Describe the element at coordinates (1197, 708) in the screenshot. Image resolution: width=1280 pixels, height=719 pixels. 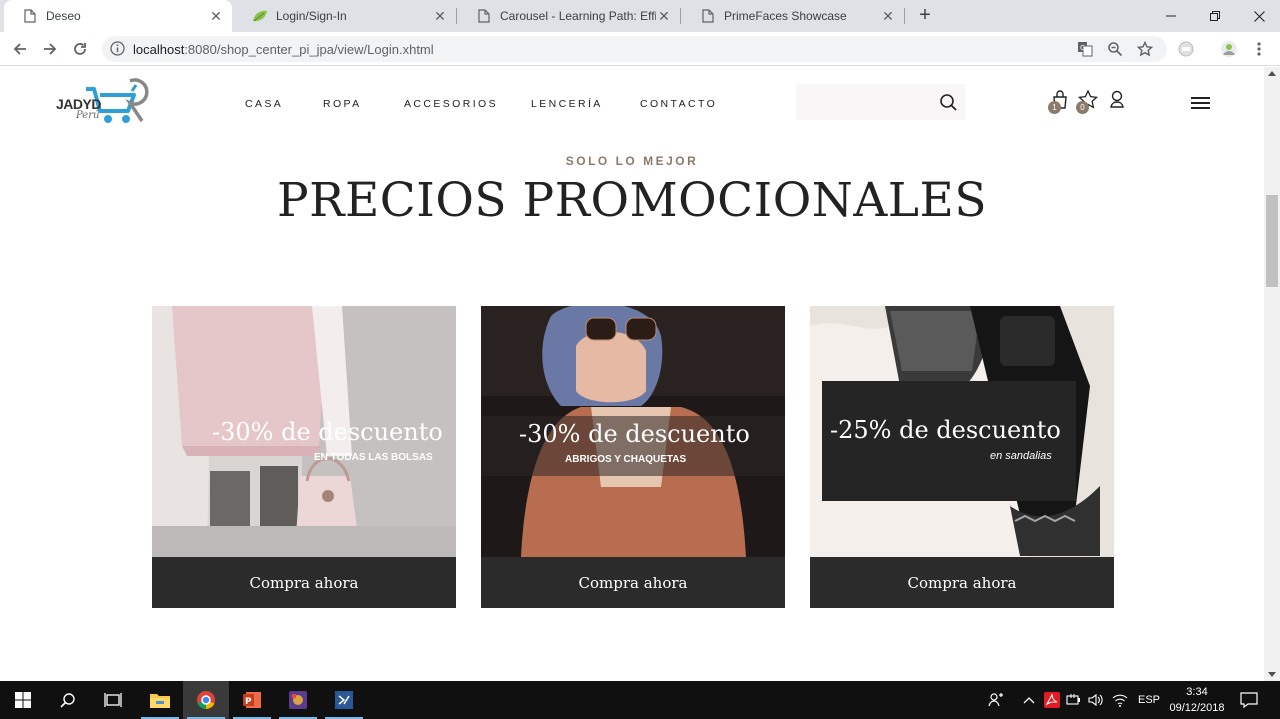
I see `clock-date: 09/12/2018` at that location.